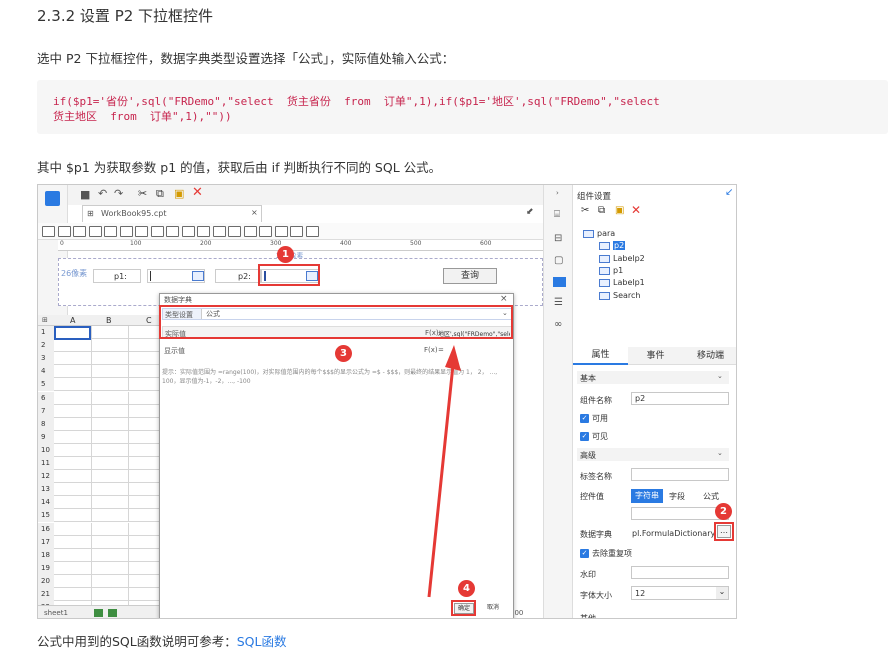  What do you see at coordinates (100, 424) in the screenshot?
I see `table-row: 8` at bounding box center [100, 424].